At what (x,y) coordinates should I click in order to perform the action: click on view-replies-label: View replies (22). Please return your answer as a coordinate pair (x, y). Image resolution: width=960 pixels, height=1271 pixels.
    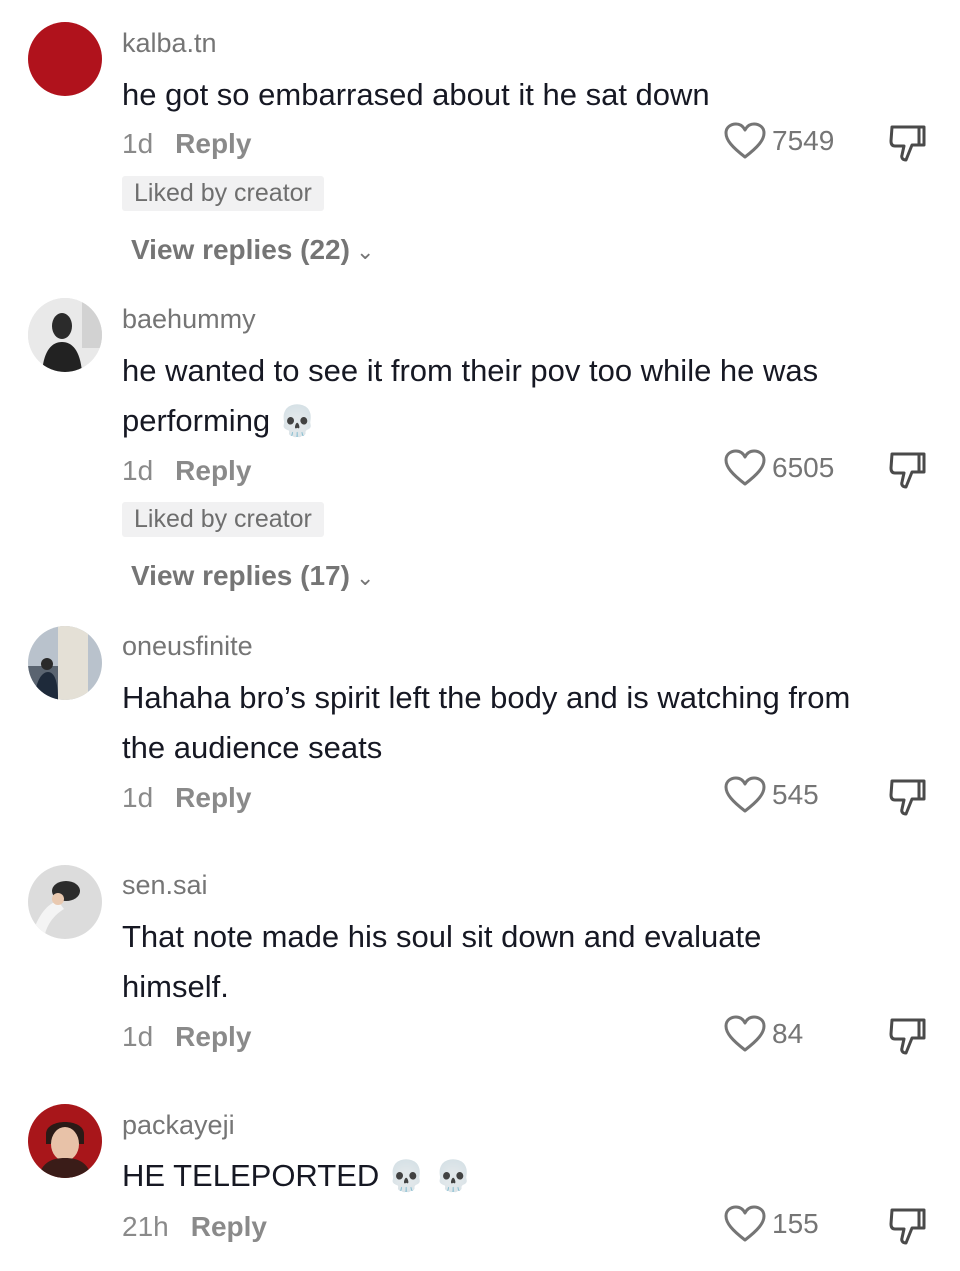
    Looking at the image, I should click on (240, 249).